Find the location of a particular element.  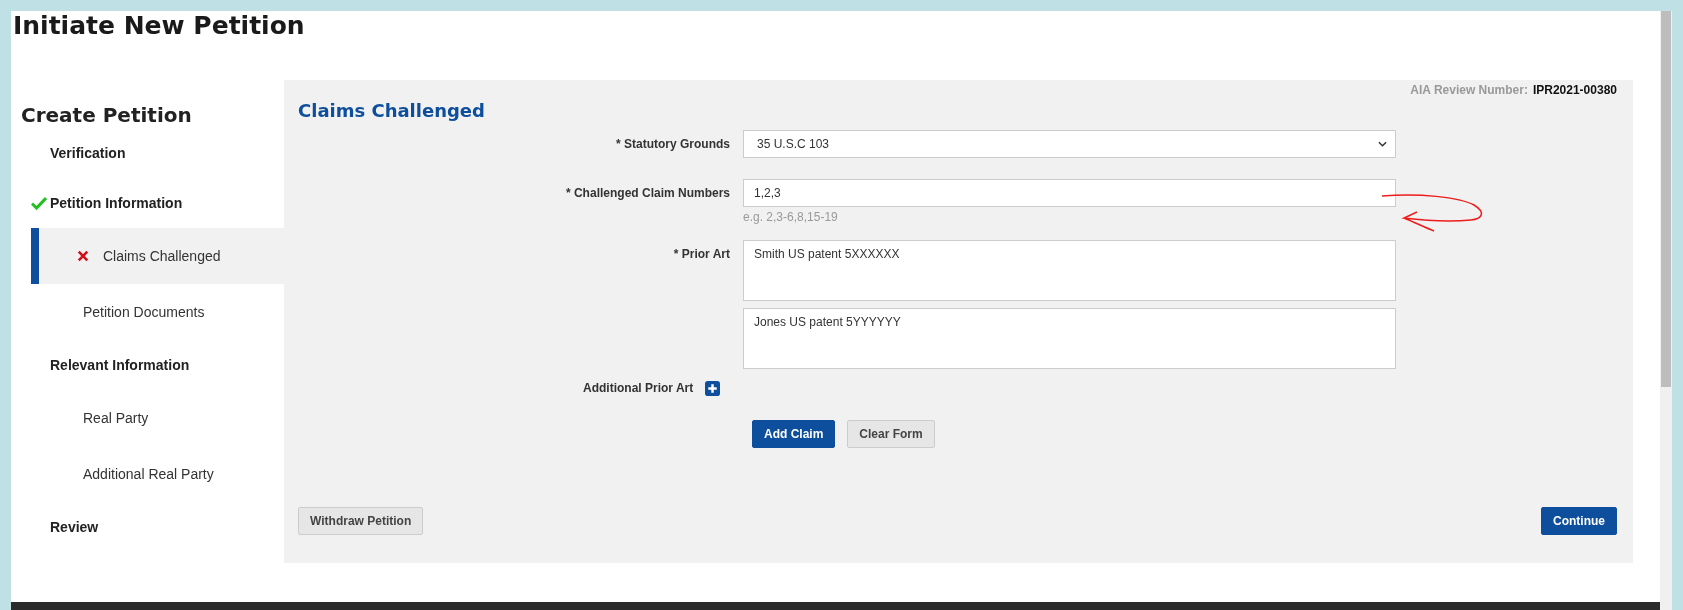

clear-form-button: Clear Form is located at coordinates (891, 434).